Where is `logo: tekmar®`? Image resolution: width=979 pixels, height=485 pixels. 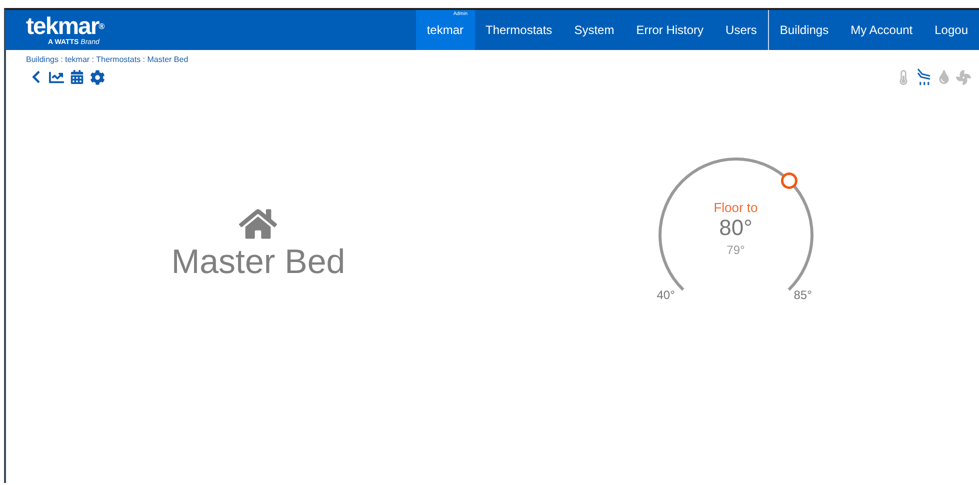 logo: tekmar® is located at coordinates (66, 26).